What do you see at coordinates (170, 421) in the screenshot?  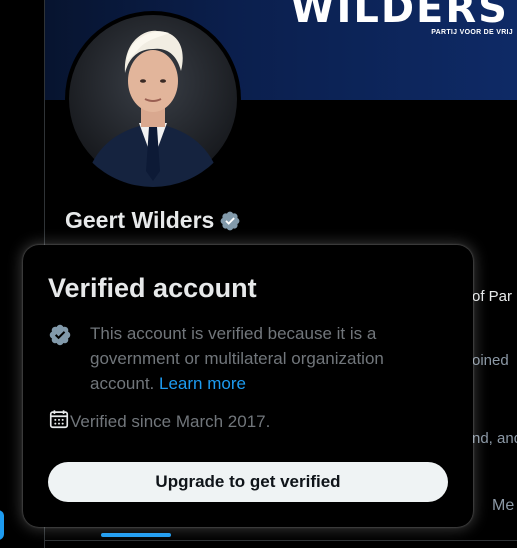 I see `verified-since-text: Verified since March 2017.` at bounding box center [170, 421].